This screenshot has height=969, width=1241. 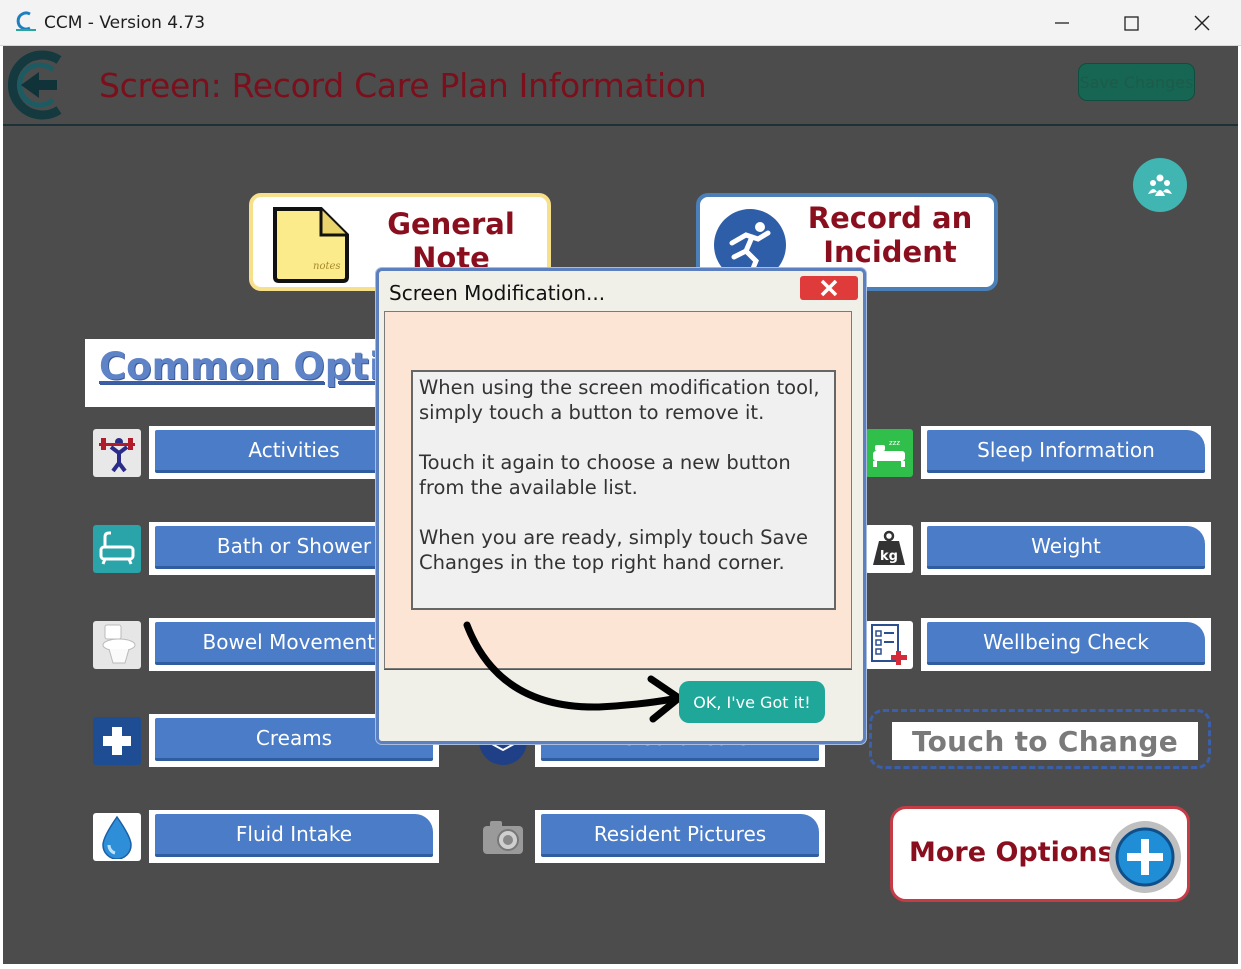 I want to click on common-options-banner: Common Options, so click(x=240, y=373).